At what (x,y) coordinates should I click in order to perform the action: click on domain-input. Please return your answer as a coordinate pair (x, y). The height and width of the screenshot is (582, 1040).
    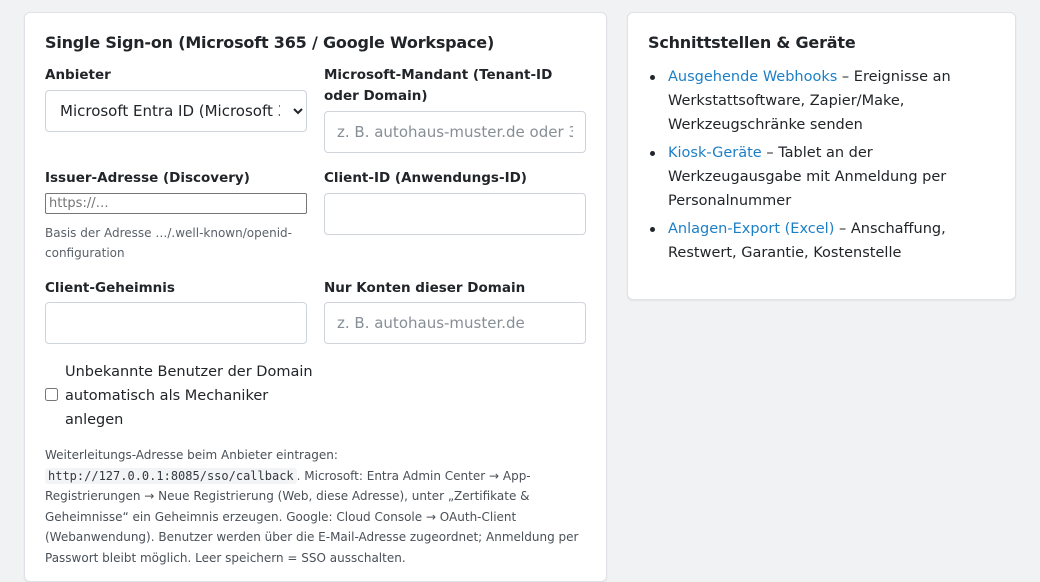
    Looking at the image, I should click on (455, 323).